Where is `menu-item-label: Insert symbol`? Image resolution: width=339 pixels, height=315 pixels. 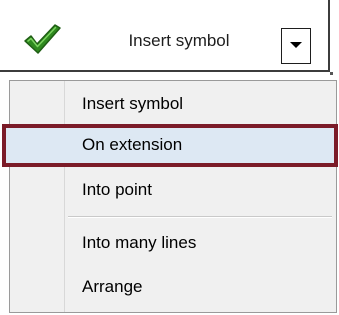 menu-item-label: Insert symbol is located at coordinates (133, 103).